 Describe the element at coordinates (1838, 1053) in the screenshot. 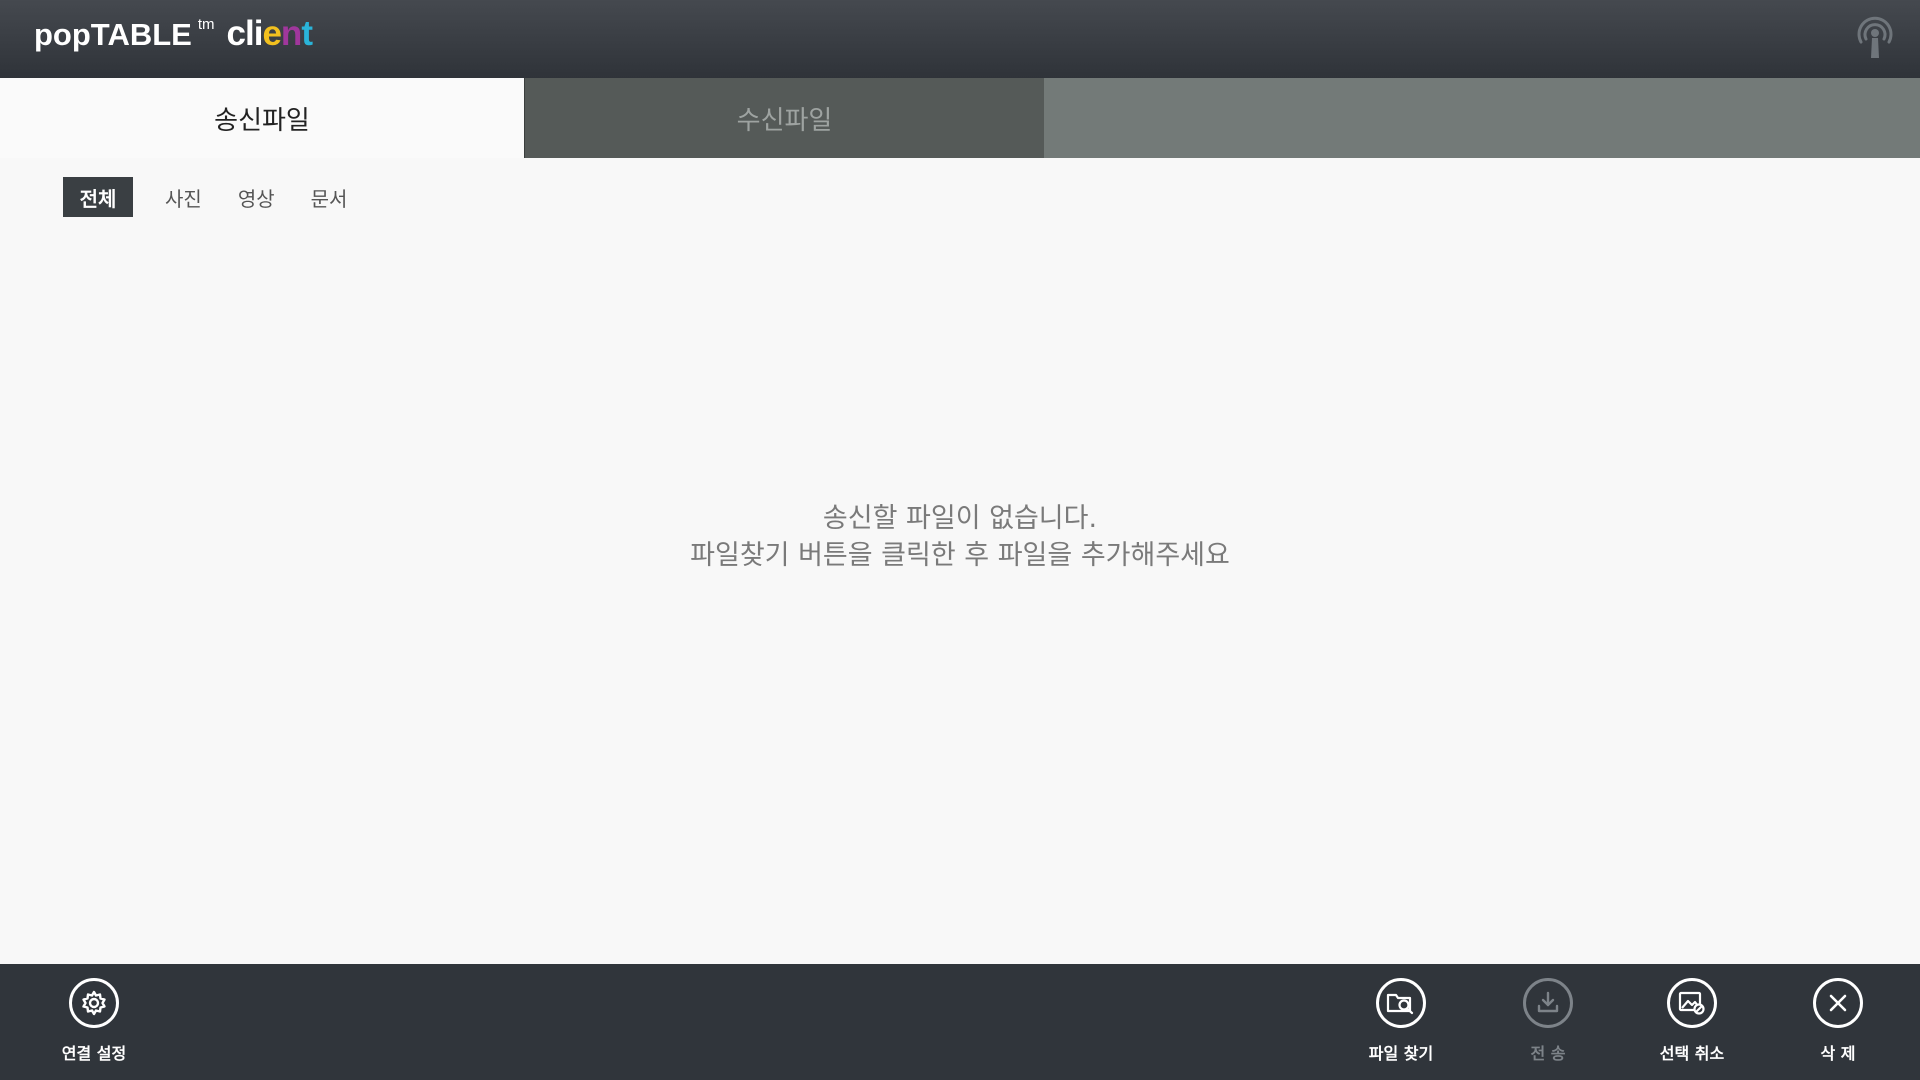

I see `delete-label: 삭 제` at that location.